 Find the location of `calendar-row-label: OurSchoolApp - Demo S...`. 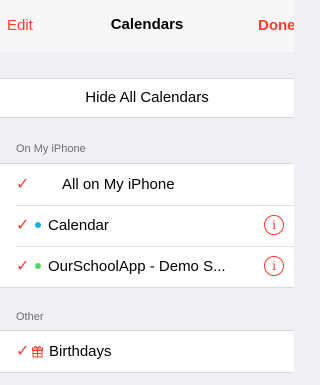

calendar-row-label: OurSchoolApp - Demo S... is located at coordinates (137, 266).